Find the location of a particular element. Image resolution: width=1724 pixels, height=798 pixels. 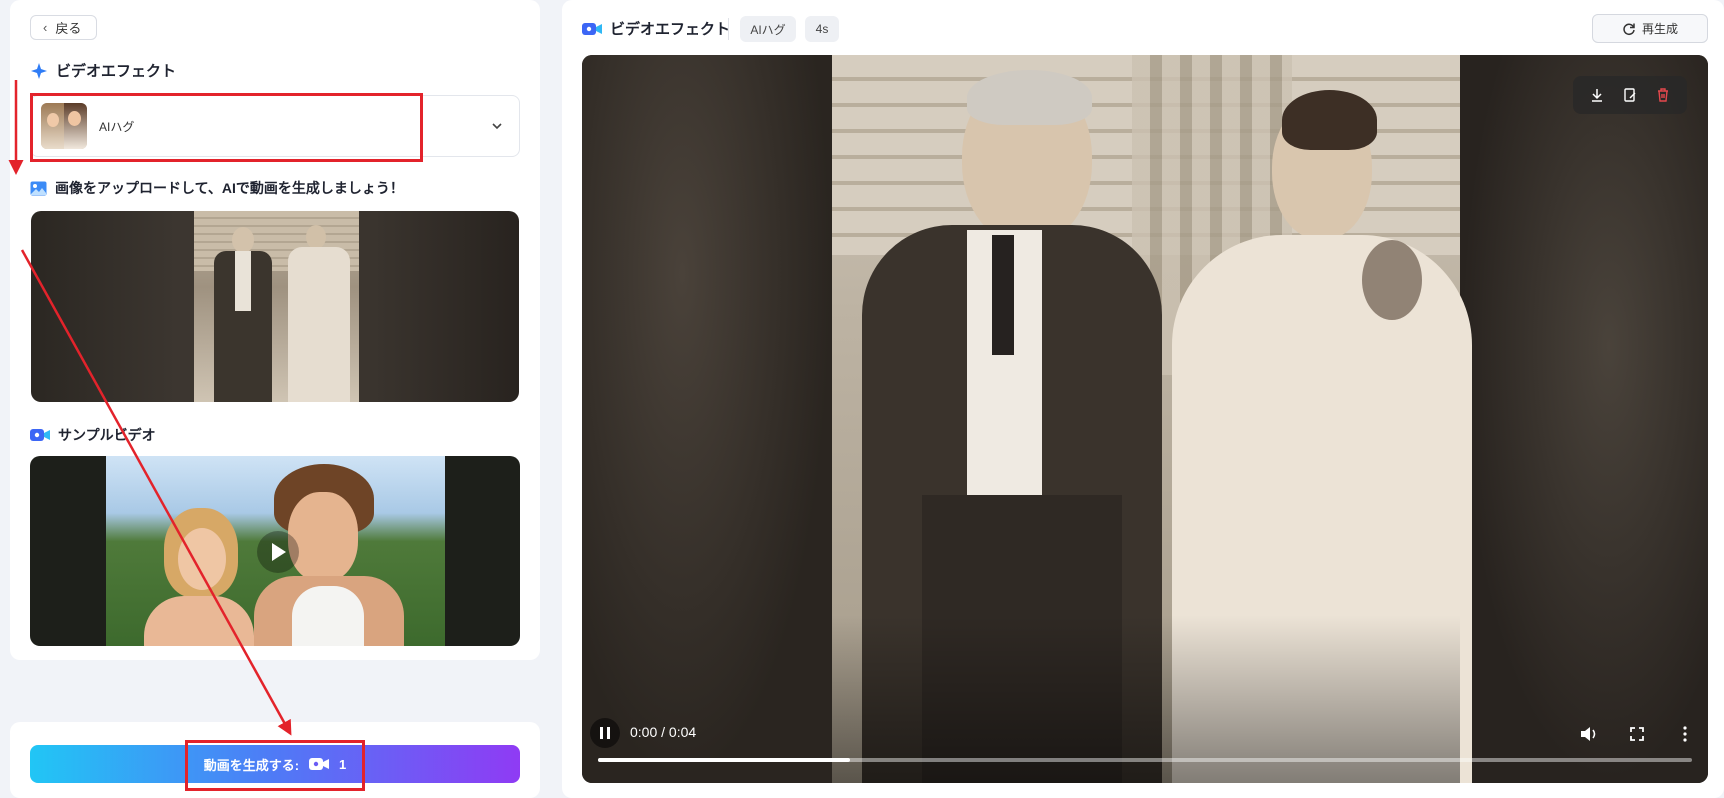

pause-icon is located at coordinates (605, 733).